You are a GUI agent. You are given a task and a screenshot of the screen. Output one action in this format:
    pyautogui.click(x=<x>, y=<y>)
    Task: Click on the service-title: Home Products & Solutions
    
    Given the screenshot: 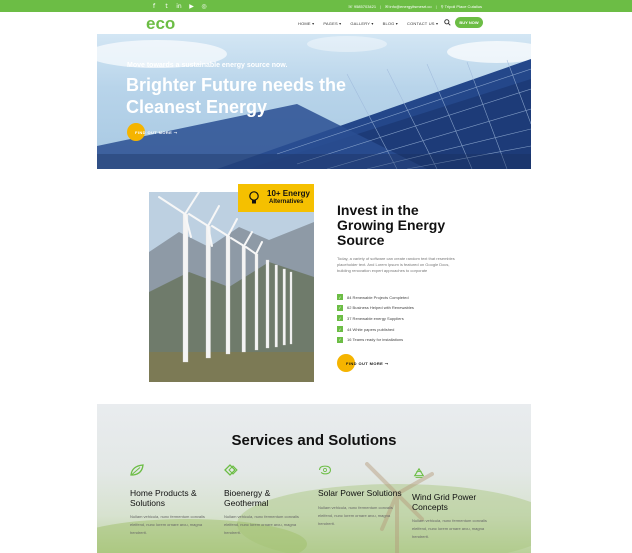 What is the action you would take?
    pyautogui.click(x=163, y=498)
    